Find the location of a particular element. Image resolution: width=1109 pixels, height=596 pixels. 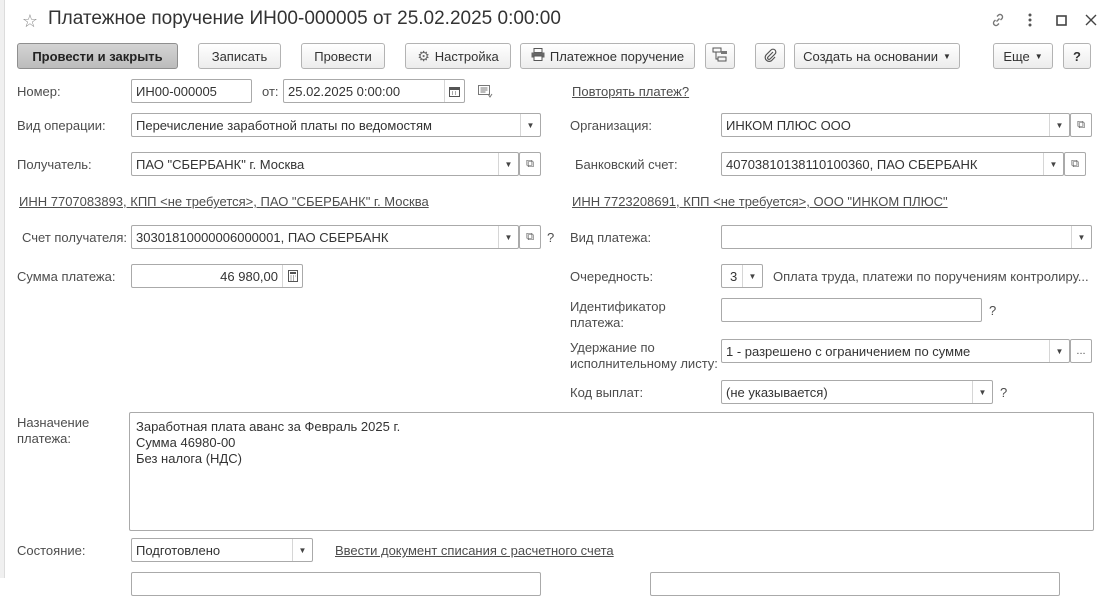

settings-button: ⚙ Настройка is located at coordinates (458, 56).